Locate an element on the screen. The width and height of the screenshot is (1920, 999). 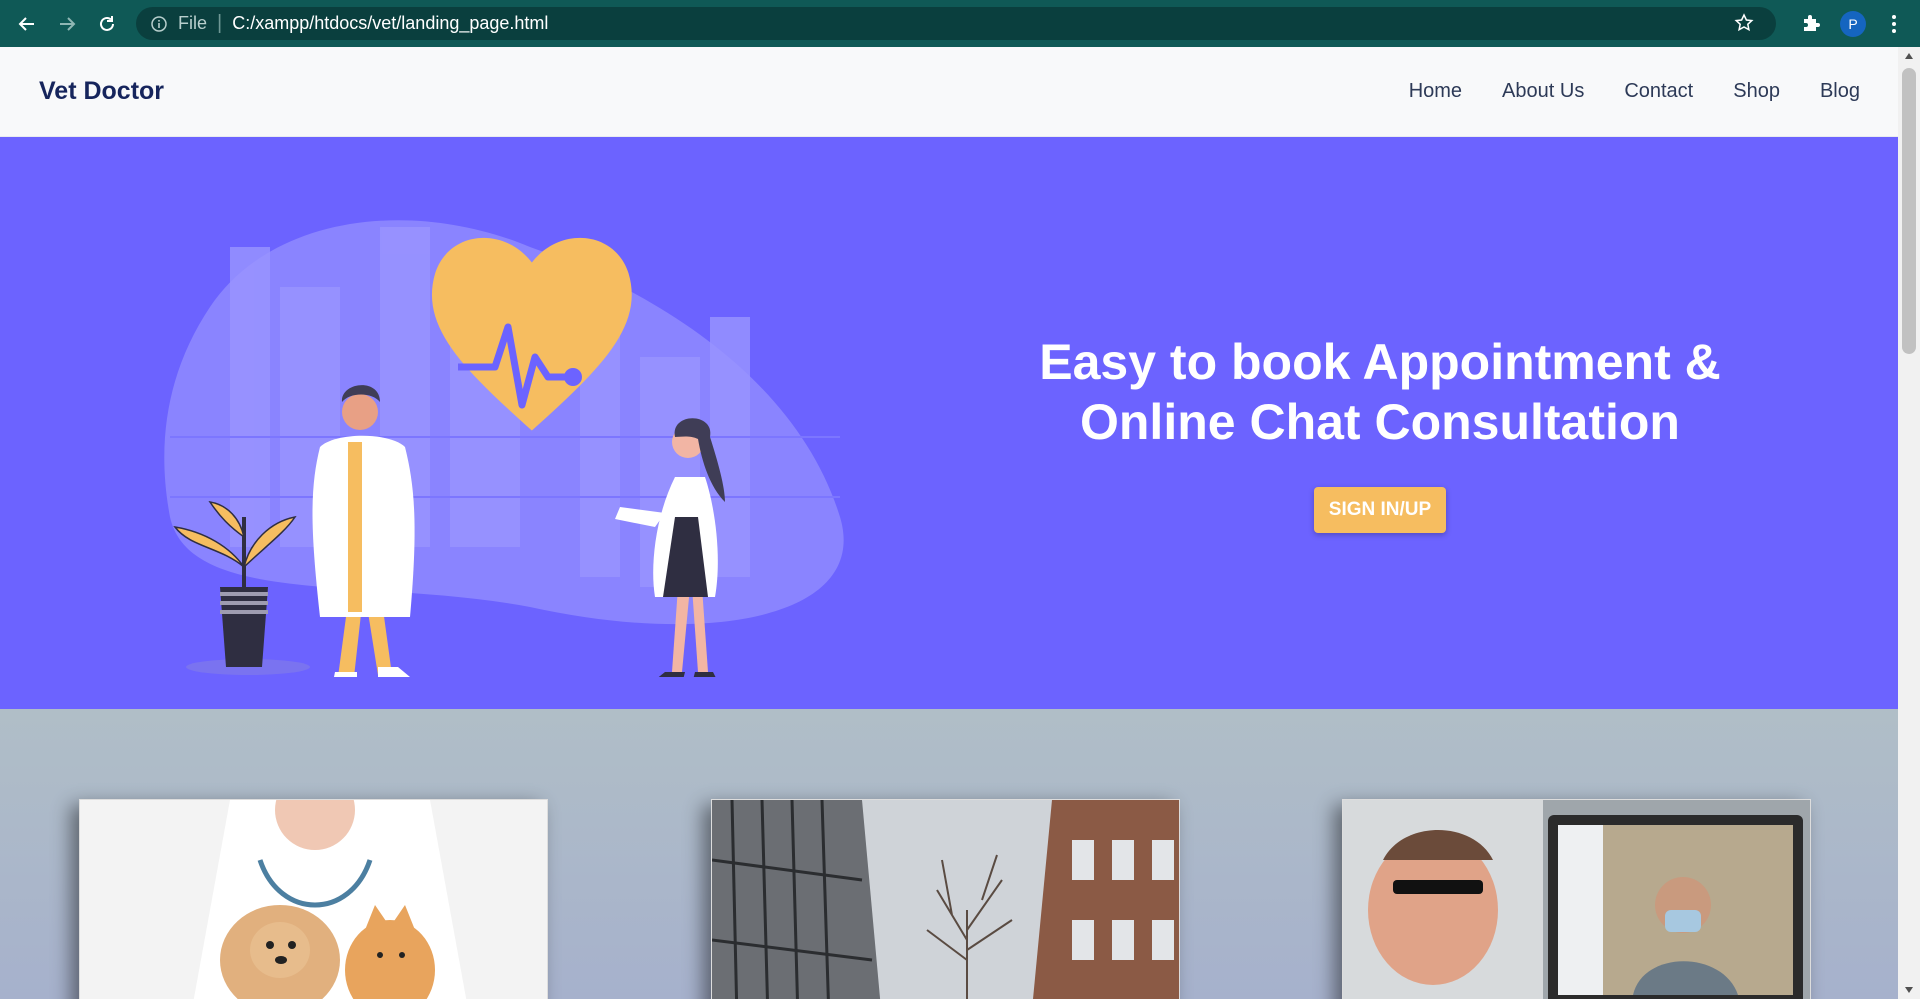
vet-with-pets-image is located at coordinates (313, 899).